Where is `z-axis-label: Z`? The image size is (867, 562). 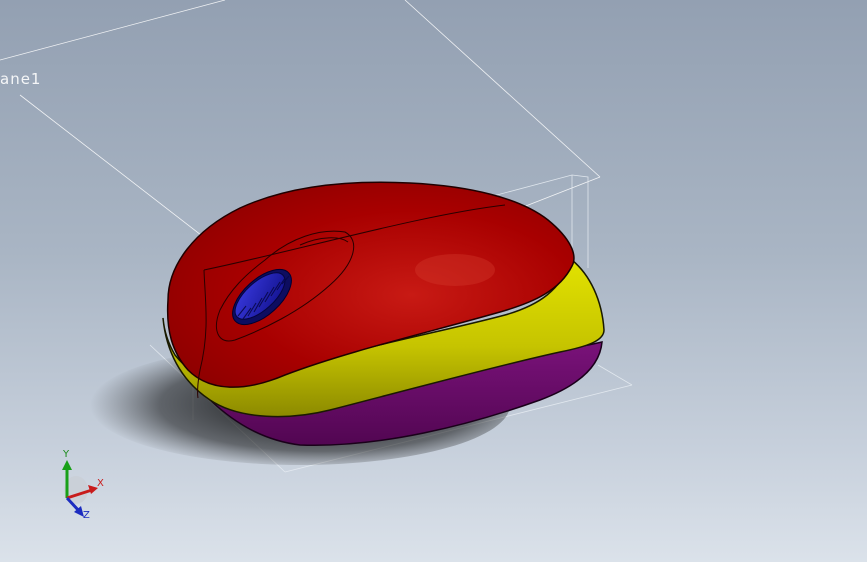 z-axis-label: Z is located at coordinates (86, 515).